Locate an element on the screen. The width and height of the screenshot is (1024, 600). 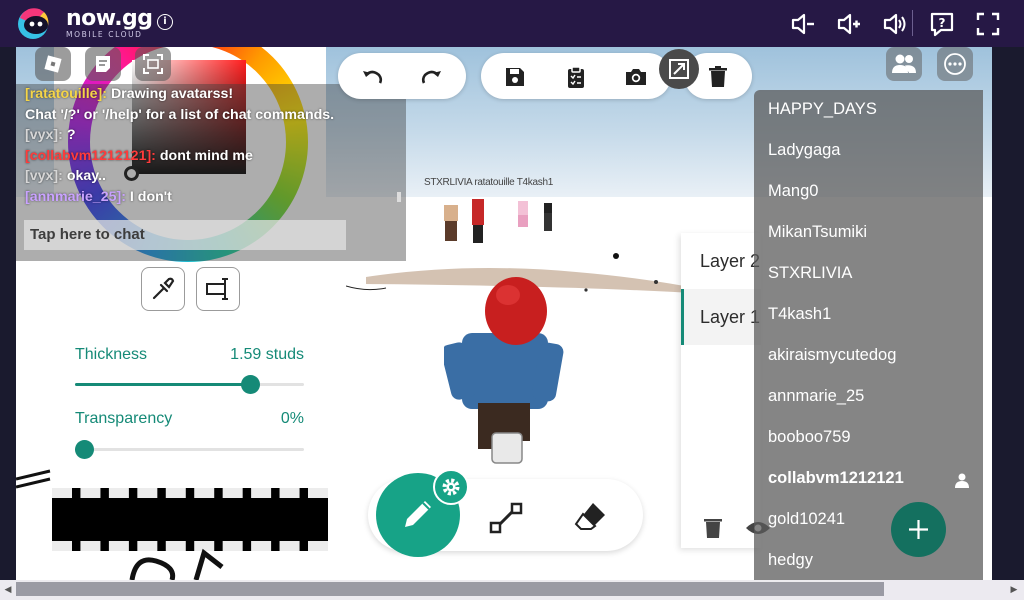
pencil-icon is located at coordinates (418, 514).